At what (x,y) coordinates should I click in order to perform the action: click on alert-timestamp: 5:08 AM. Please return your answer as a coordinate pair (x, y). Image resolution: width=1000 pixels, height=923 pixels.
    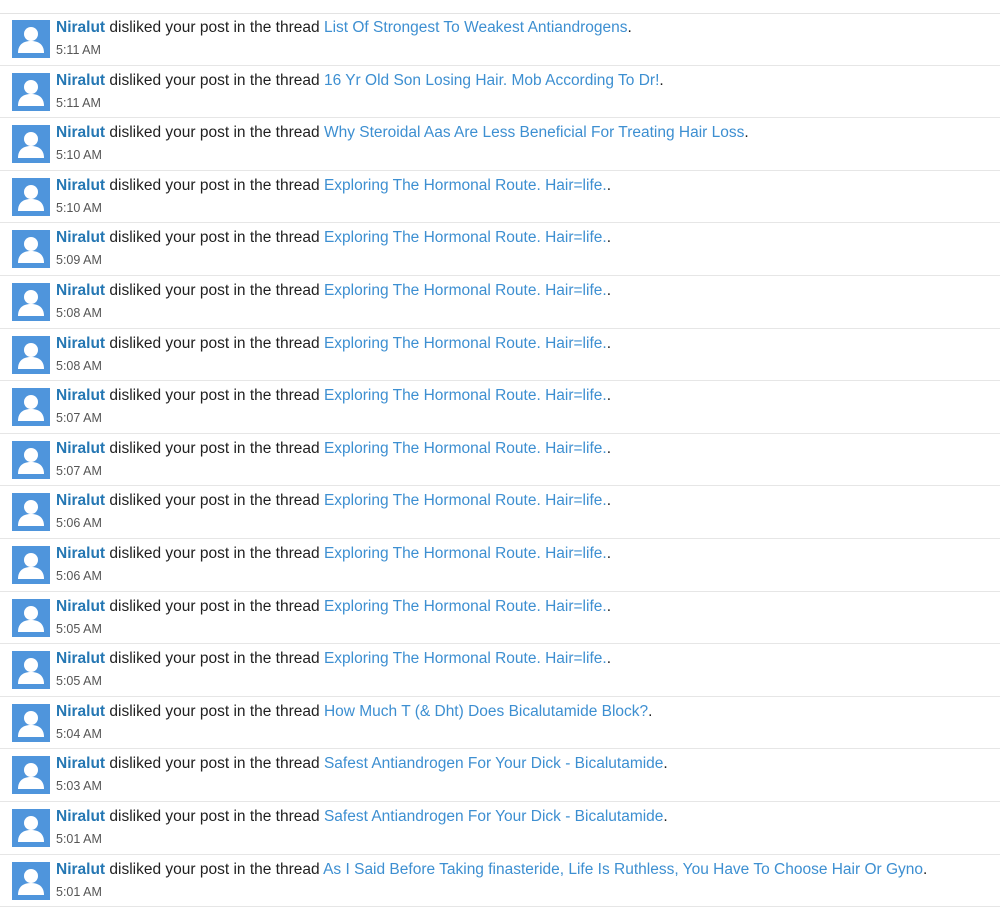
    Looking at the image, I should click on (79, 312).